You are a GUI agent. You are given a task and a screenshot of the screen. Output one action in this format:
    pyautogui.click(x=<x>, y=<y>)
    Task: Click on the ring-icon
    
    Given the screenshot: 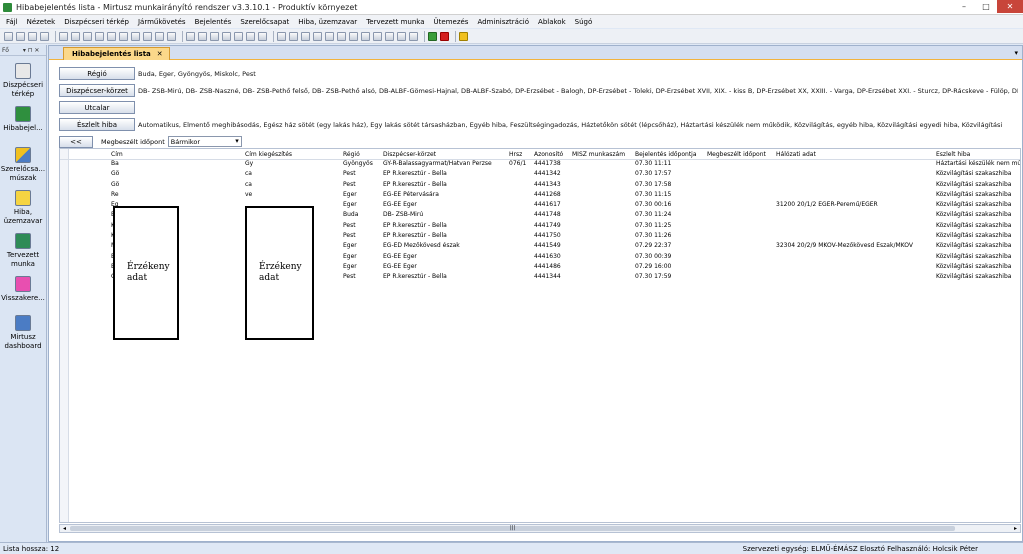 What is the action you would take?
    pyautogui.click(x=353, y=36)
    